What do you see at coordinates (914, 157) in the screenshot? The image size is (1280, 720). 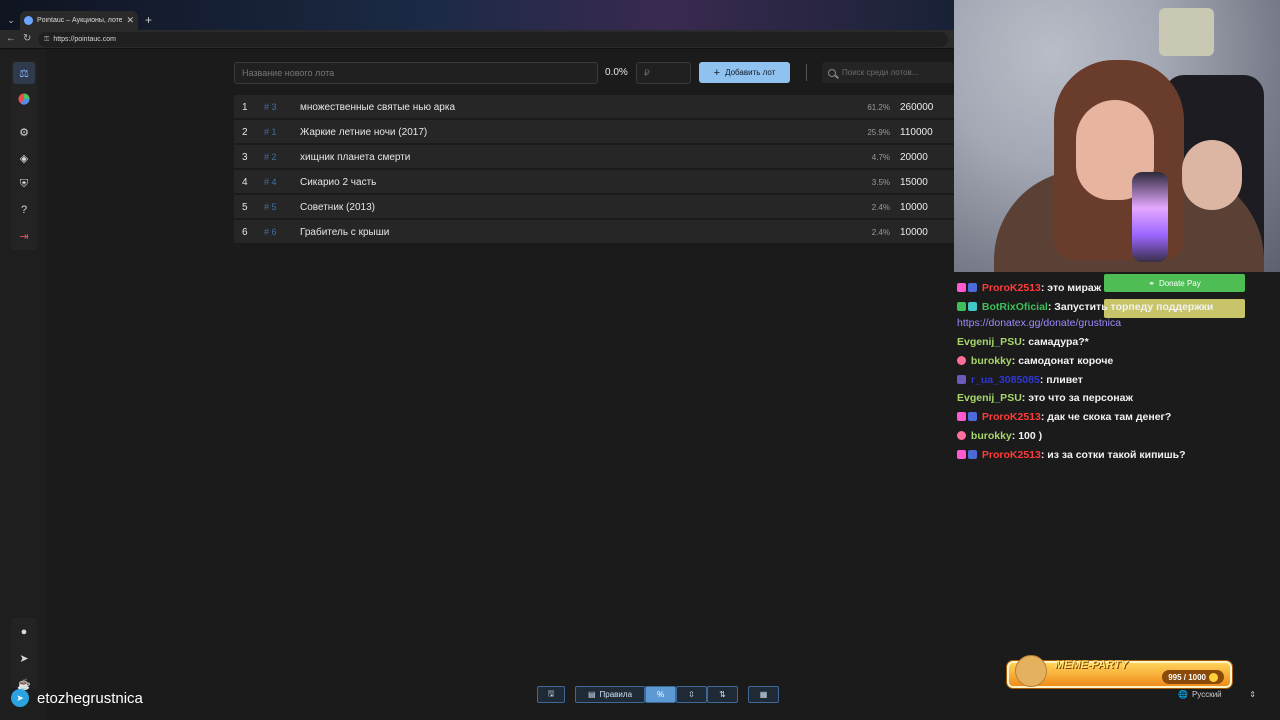 I see `lot-amount: 20000` at bounding box center [914, 157].